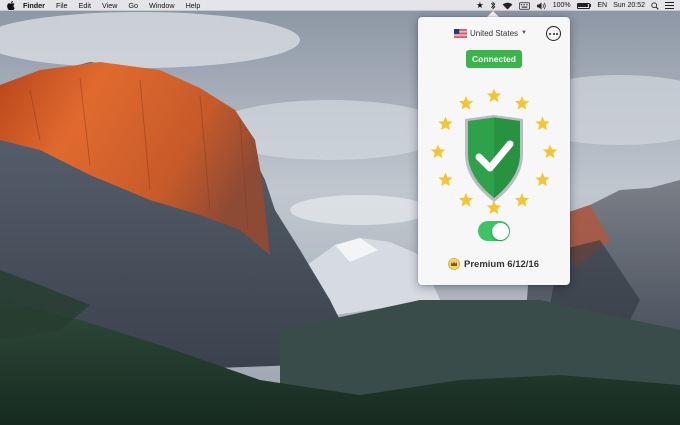 Image resolution: width=680 pixels, height=425 pixels. I want to click on search-icon, so click(655, 5).